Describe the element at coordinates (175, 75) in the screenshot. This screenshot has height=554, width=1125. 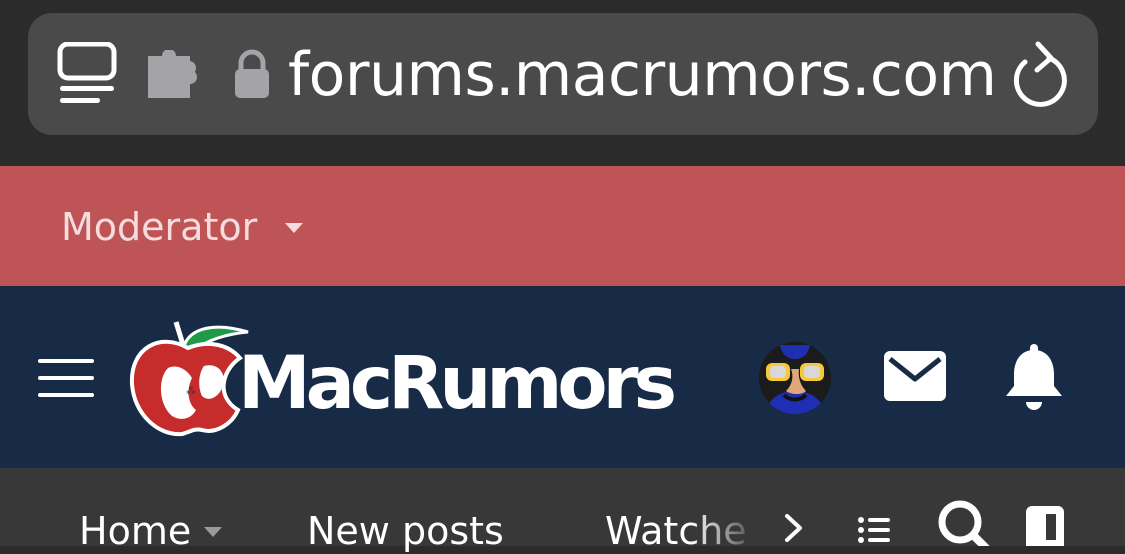
I see `extension-icon` at that location.